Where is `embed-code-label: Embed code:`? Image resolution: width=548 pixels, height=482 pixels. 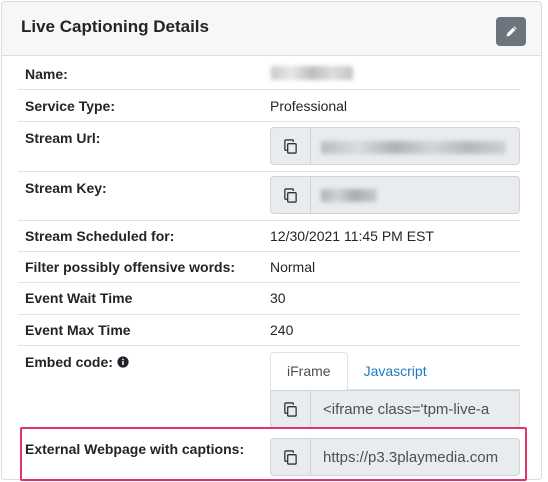
embed-code-label: Embed code: is located at coordinates (77, 362).